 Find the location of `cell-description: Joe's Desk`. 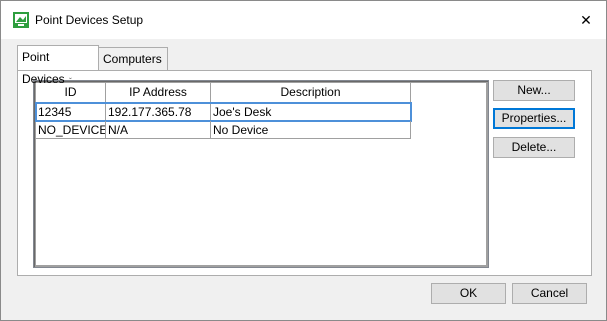

cell-description: Joe's Desk is located at coordinates (311, 112).